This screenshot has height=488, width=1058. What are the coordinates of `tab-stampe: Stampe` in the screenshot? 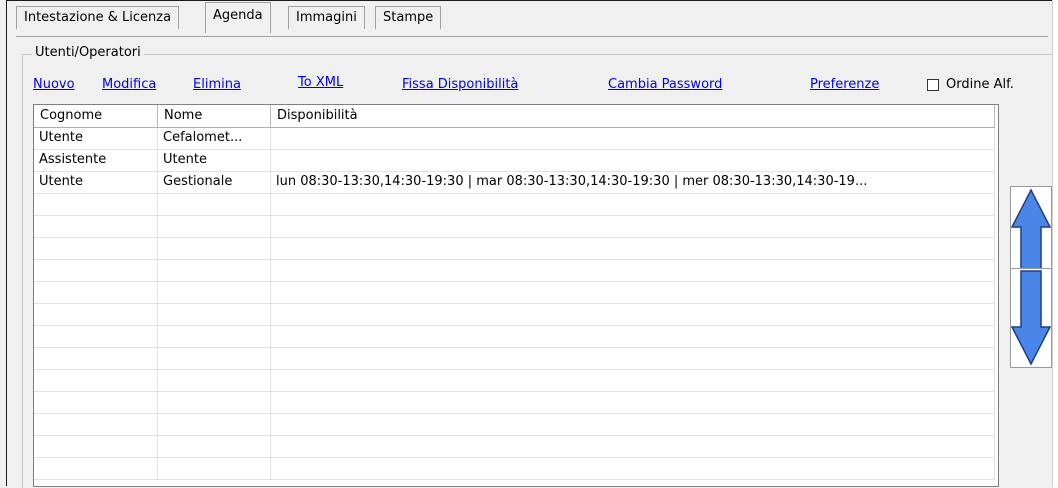 It's located at (408, 17).